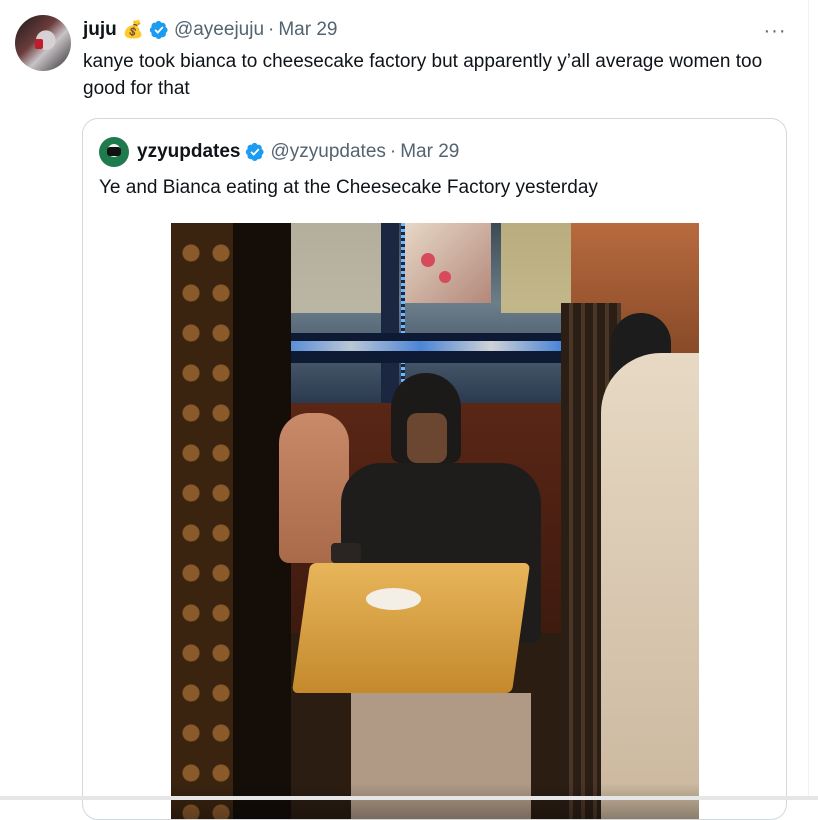 The height and width of the screenshot is (820, 818). Describe the element at coordinates (188, 152) in the screenshot. I see `quoted-author-name: yzyupdates` at that location.